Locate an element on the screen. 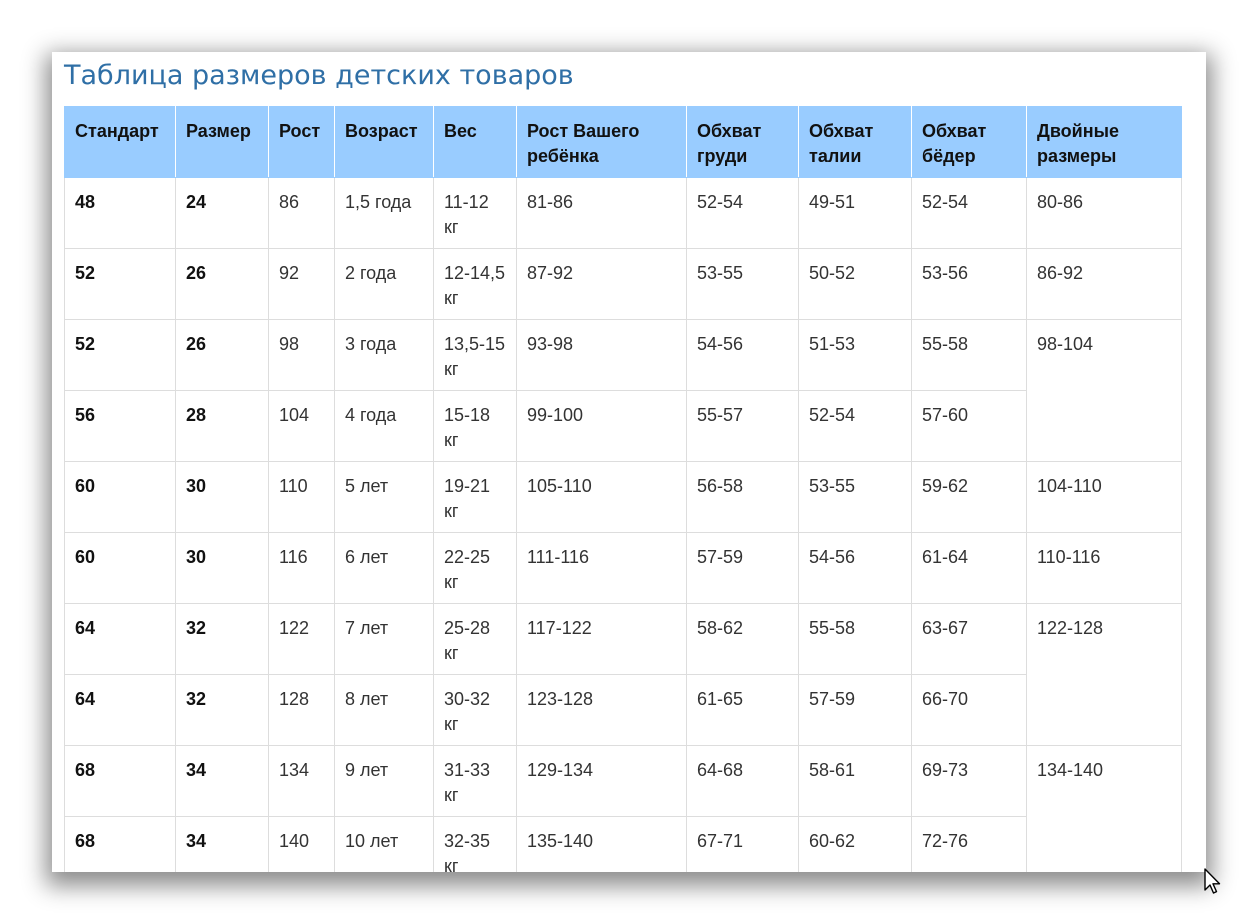 This screenshot has height=924, width=1258. cell-chest: 61-65 is located at coordinates (742, 710).